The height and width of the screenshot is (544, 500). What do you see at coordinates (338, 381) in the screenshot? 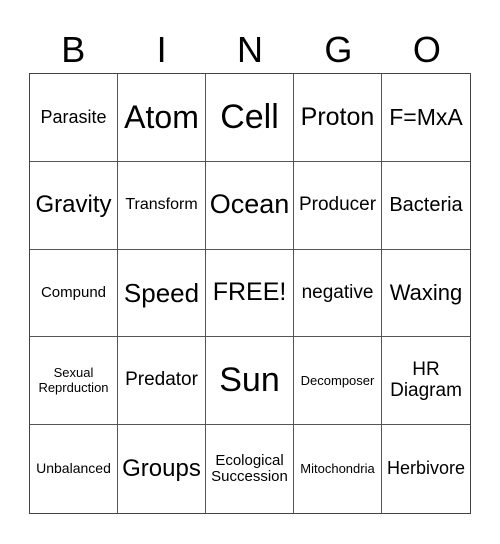
I see `bingo-cell: Decomposer` at bounding box center [338, 381].